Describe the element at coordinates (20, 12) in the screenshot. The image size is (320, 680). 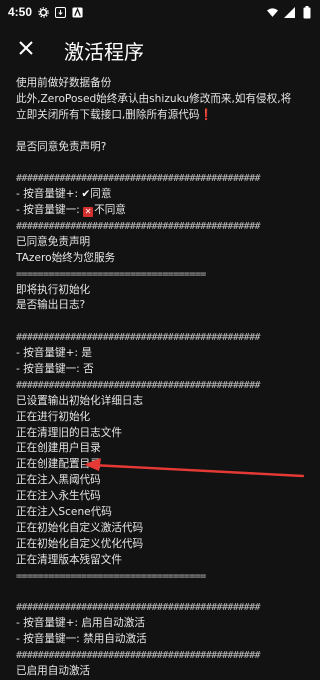
I see `status-time: 4:50` at that location.